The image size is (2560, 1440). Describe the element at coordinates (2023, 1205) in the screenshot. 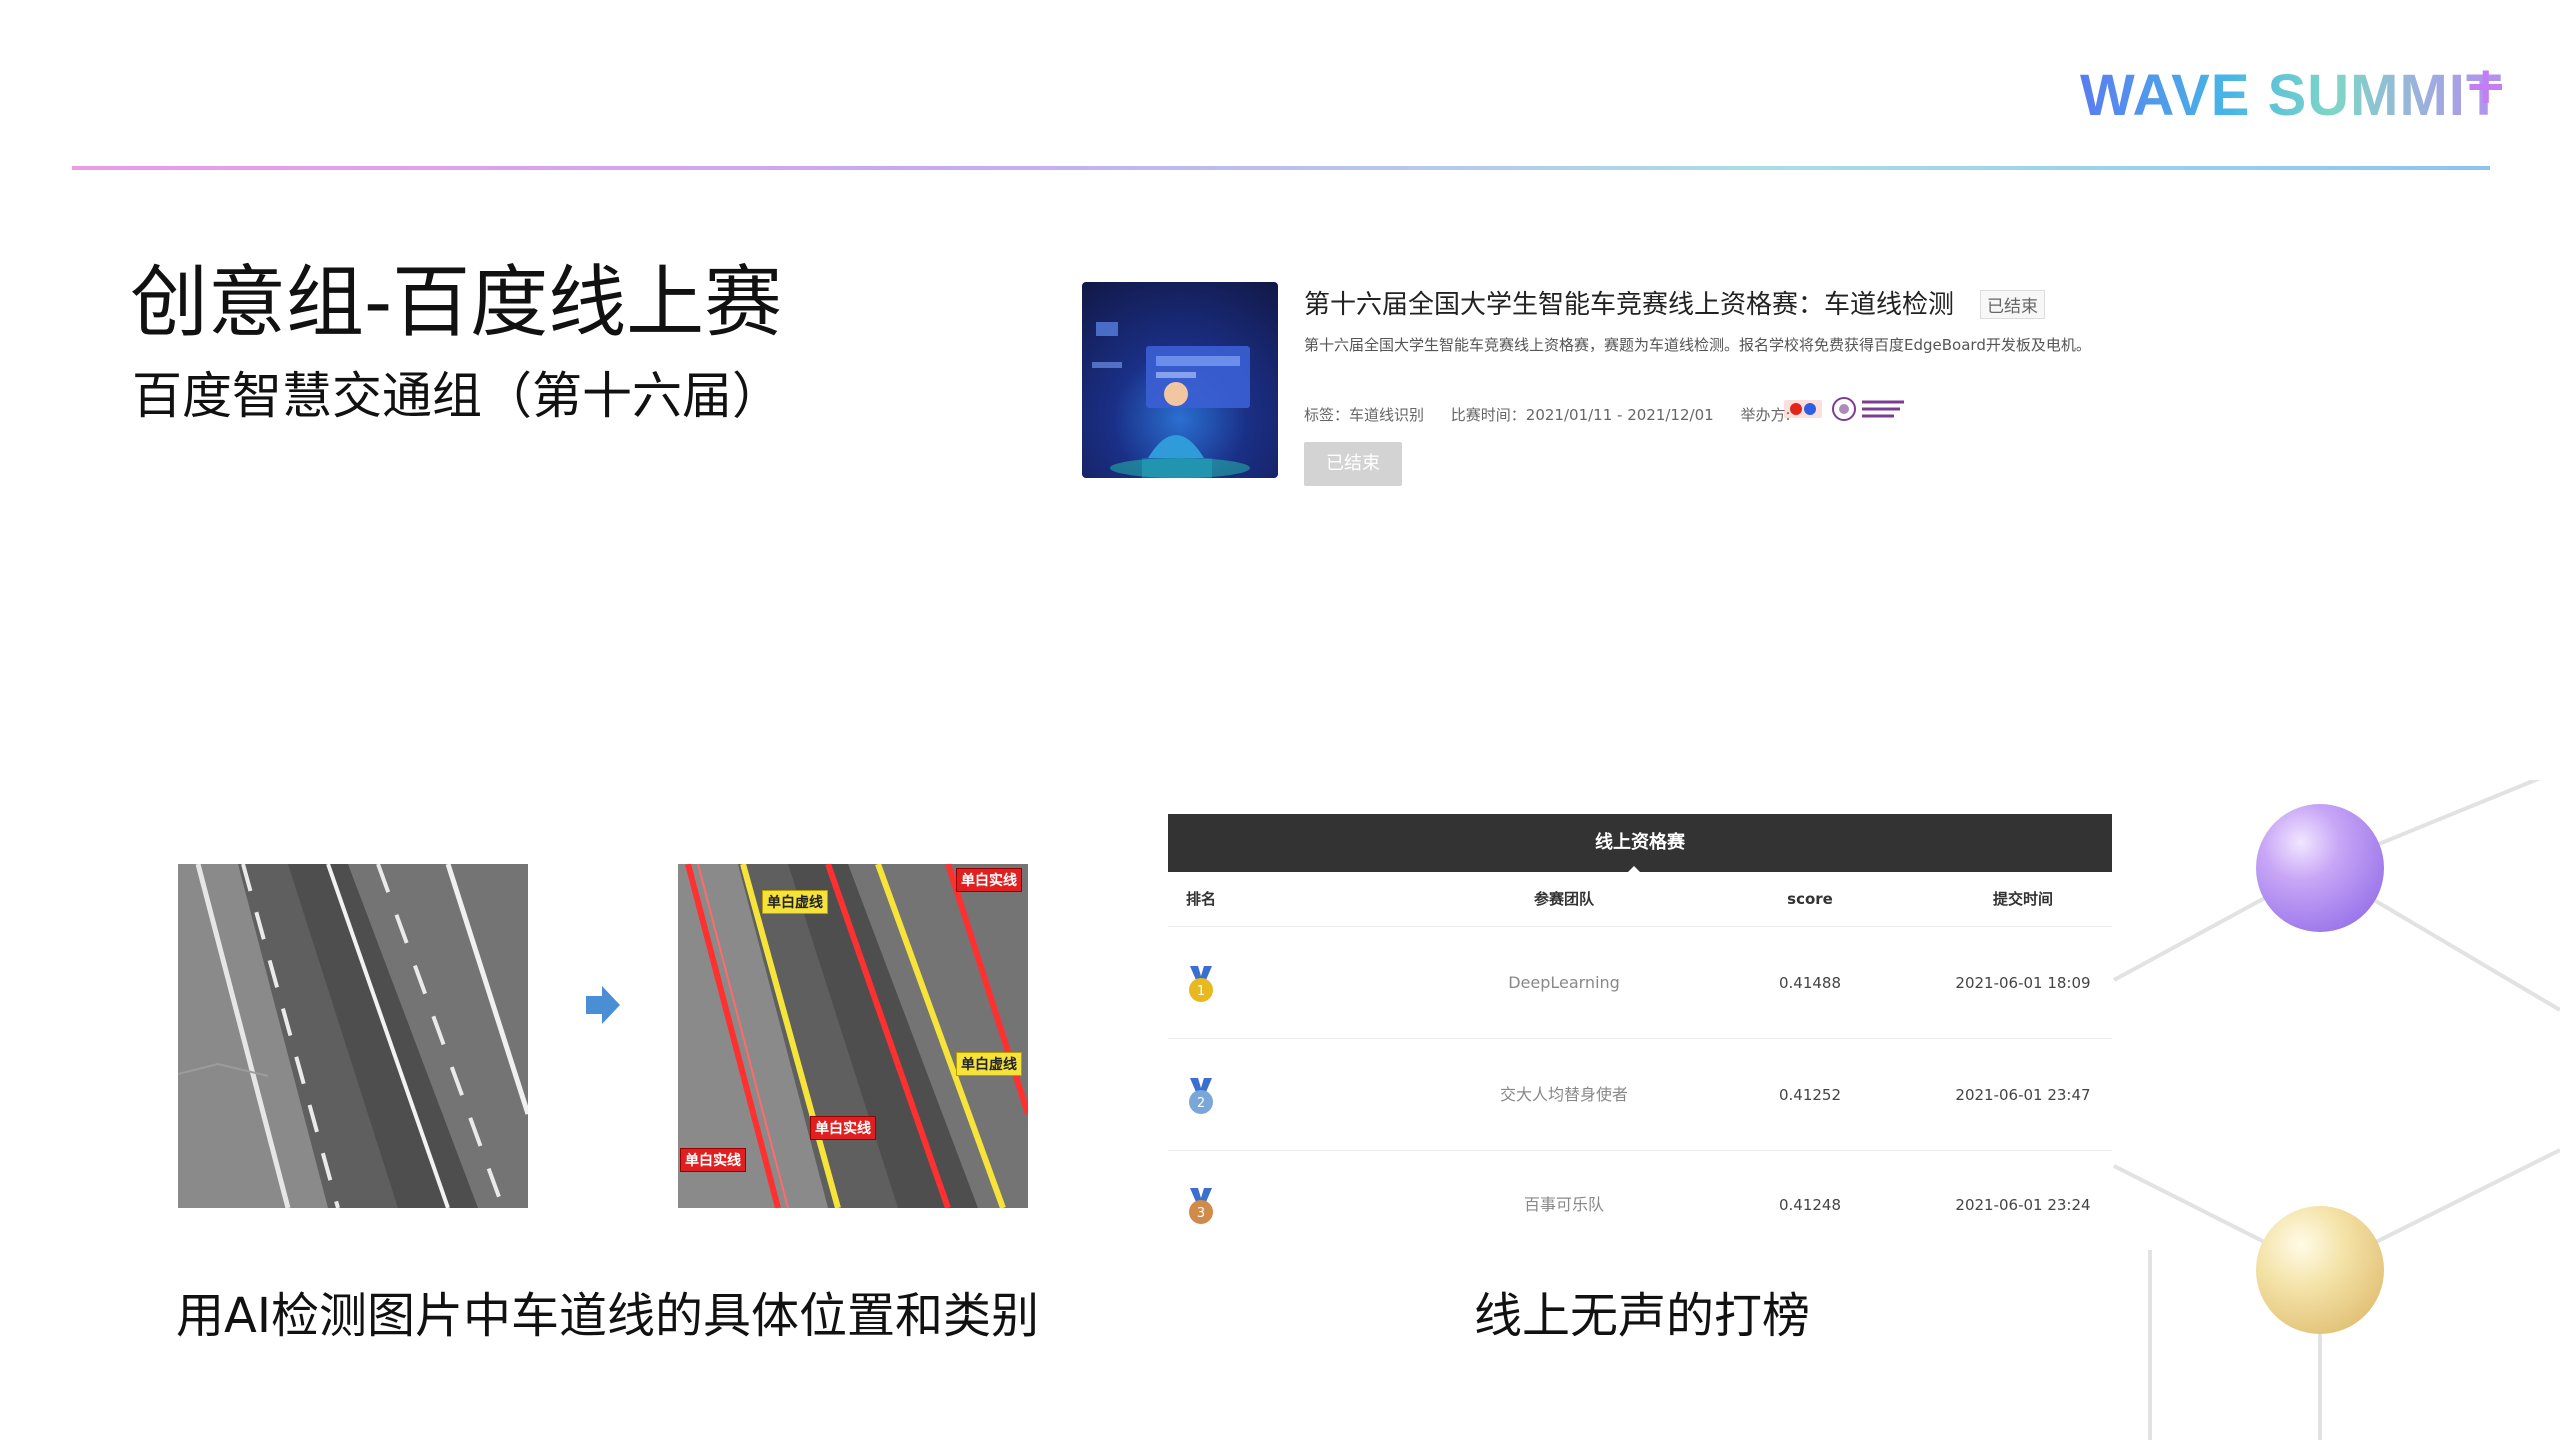

I see `submit-time: 2021-06-01 23:24` at that location.